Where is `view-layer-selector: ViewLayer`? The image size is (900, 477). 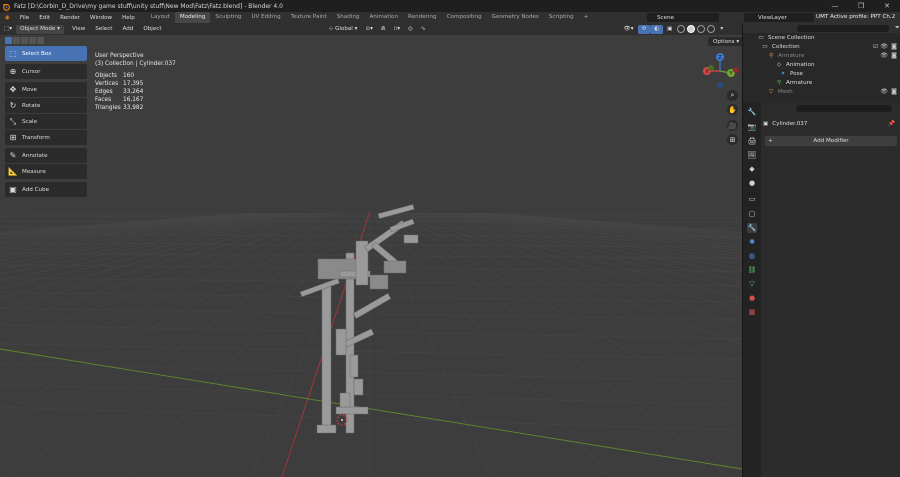
view-layer-selector: ViewLayer is located at coordinates (779, 17).